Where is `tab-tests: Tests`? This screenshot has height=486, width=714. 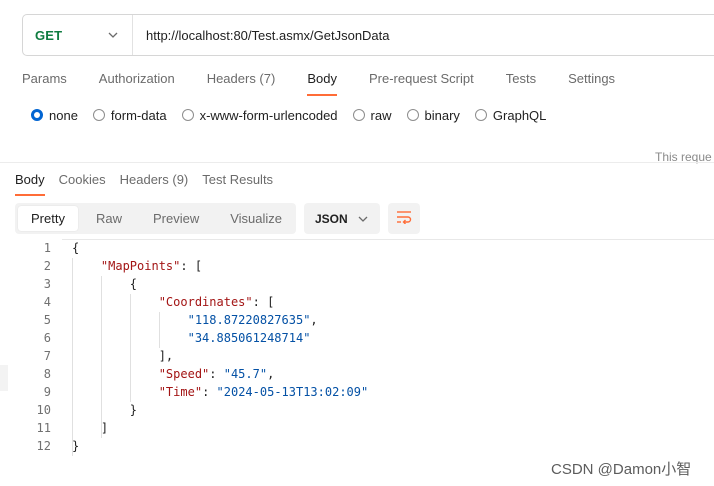 tab-tests: Tests is located at coordinates (521, 81).